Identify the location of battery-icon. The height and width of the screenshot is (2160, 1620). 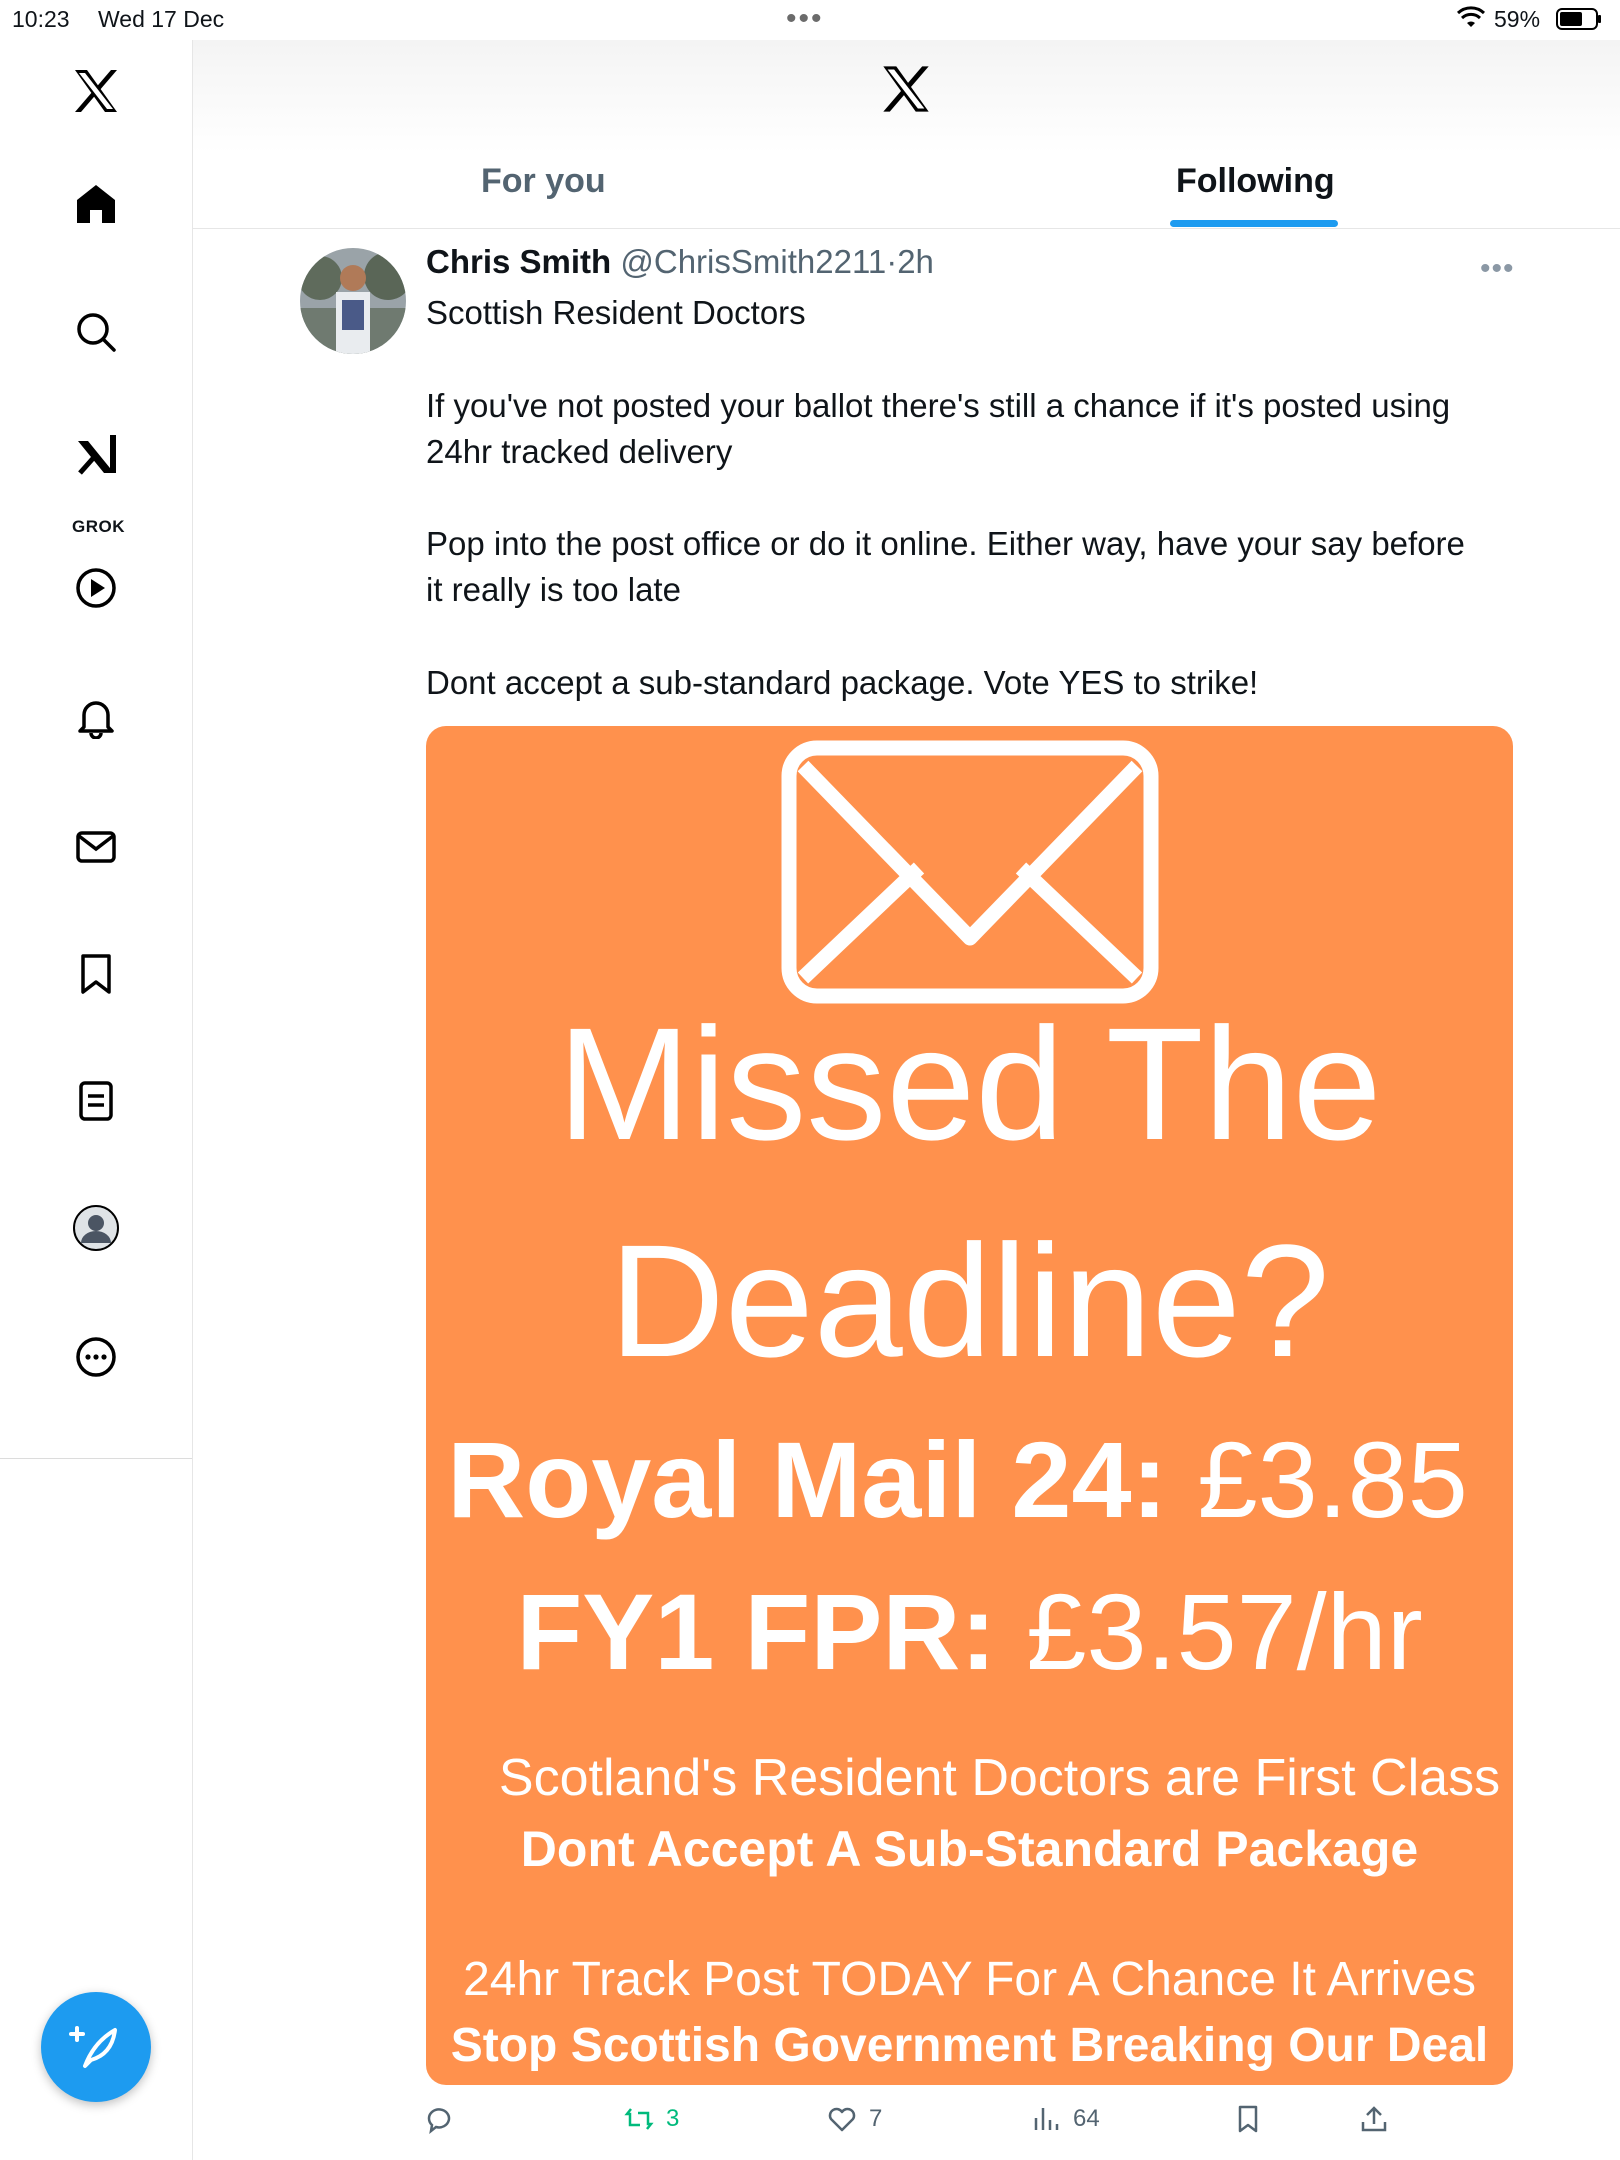
(1579, 19).